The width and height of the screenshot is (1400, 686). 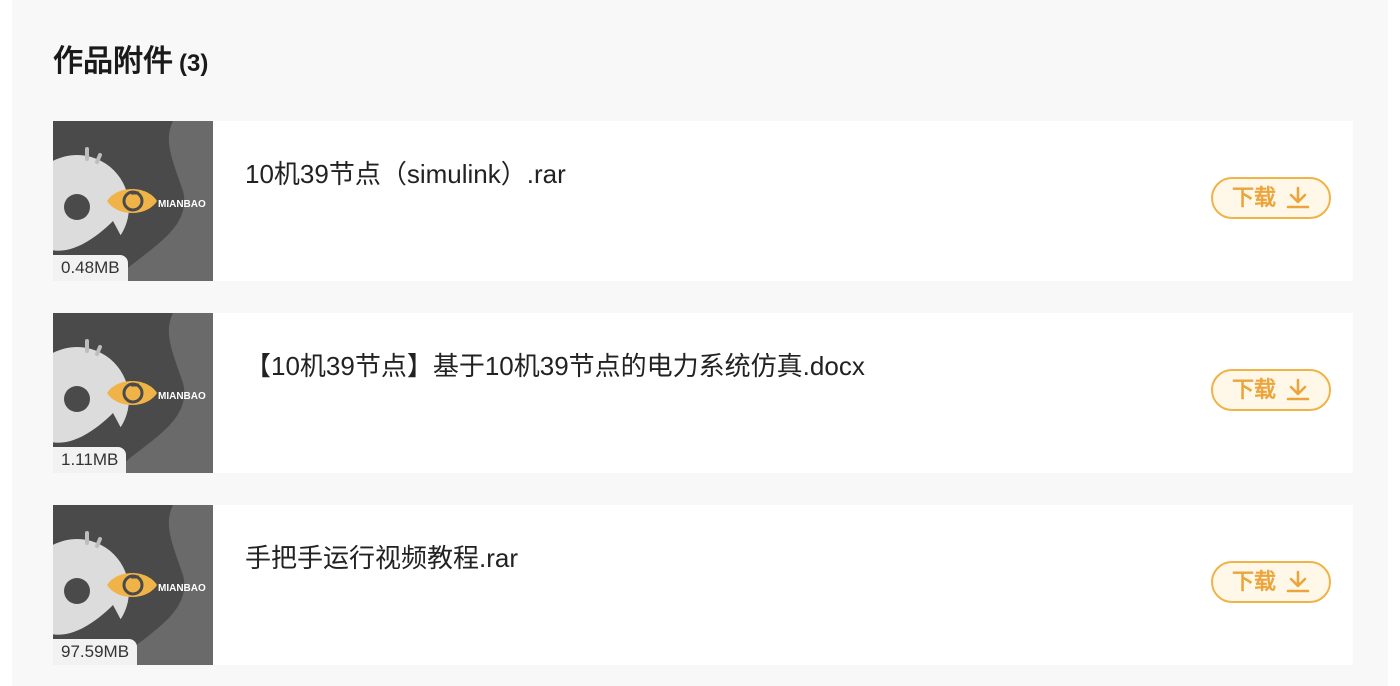 What do you see at coordinates (555, 366) in the screenshot?
I see `file-name: 【10机39节点】基于10机39节点的电力系统仿真.docx` at bounding box center [555, 366].